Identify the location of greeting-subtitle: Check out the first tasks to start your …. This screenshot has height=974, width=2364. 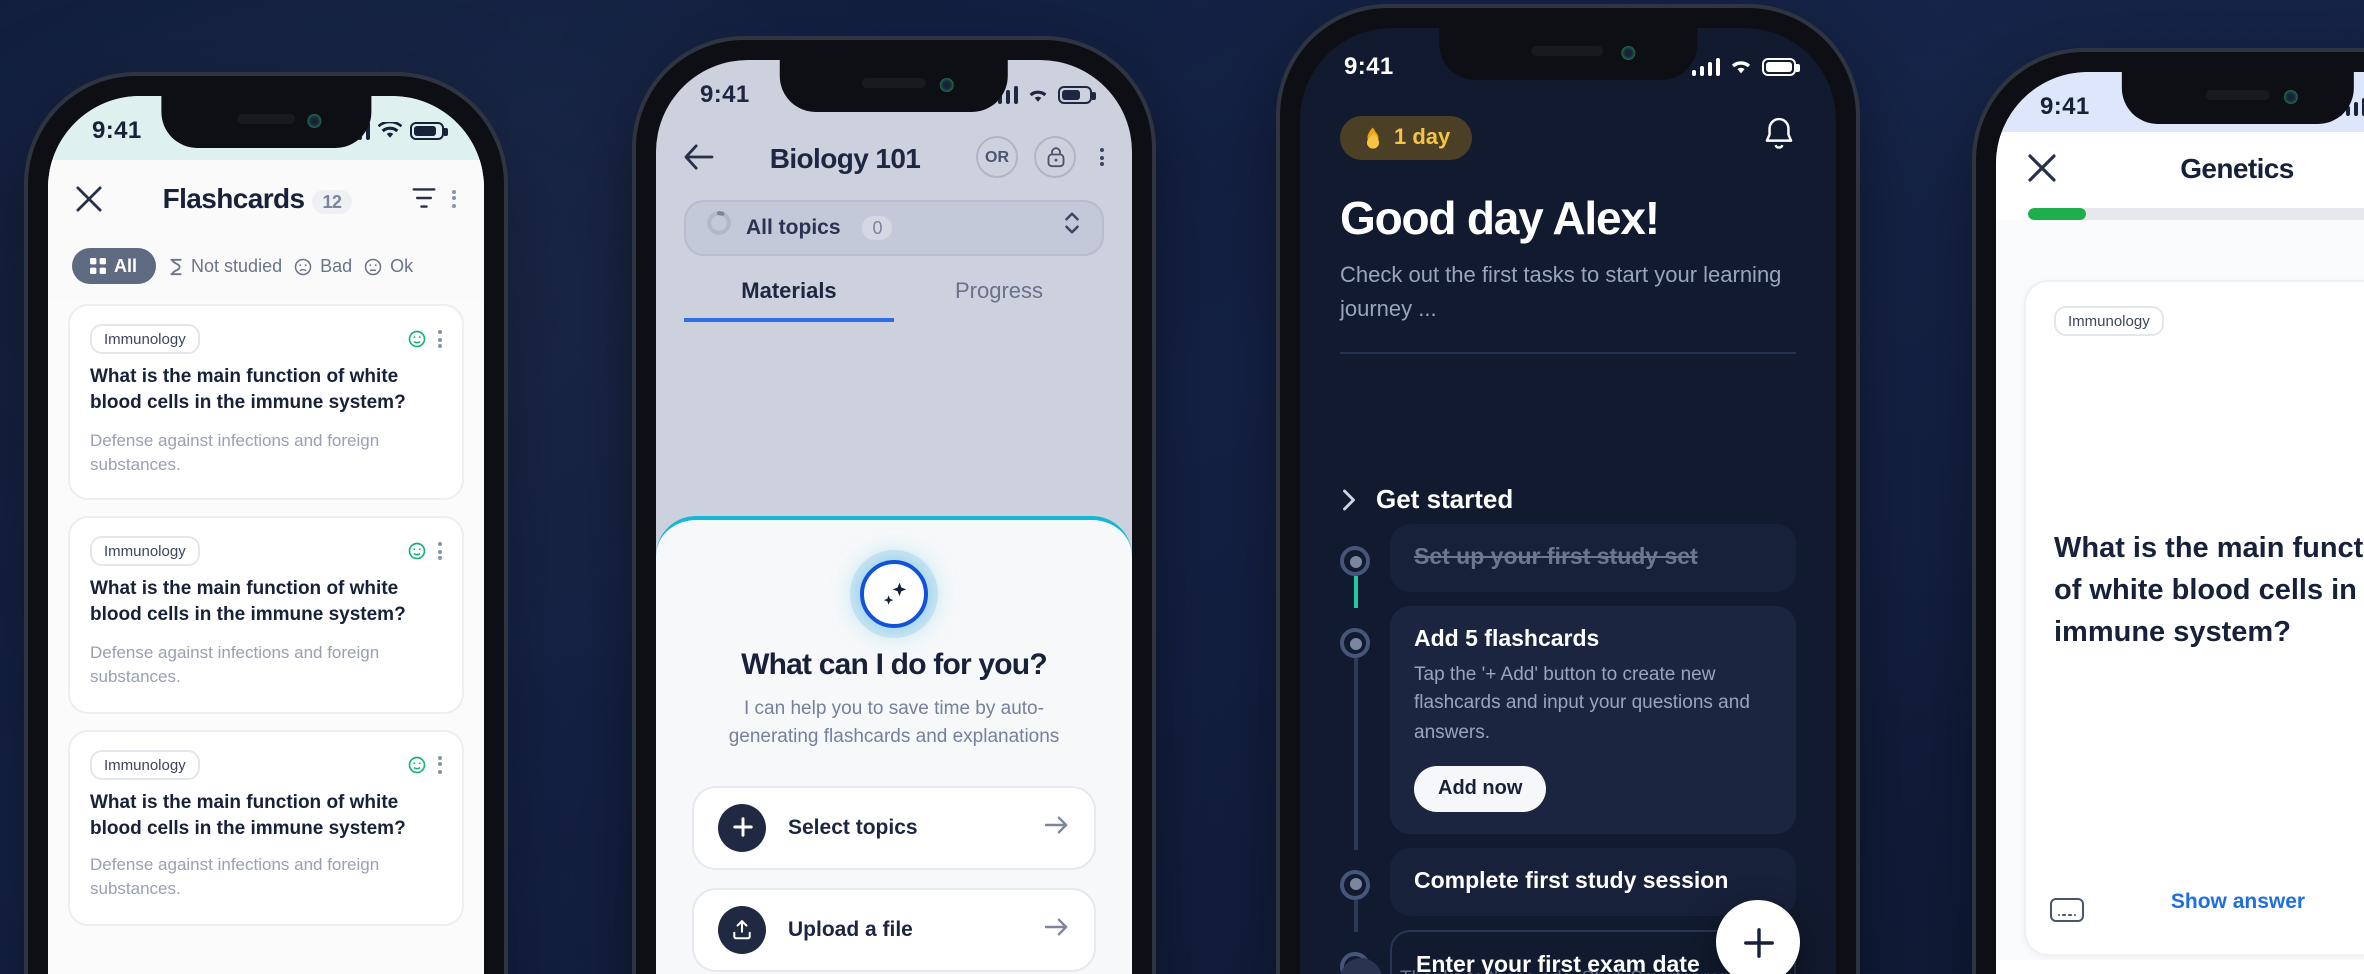
(1561, 293).